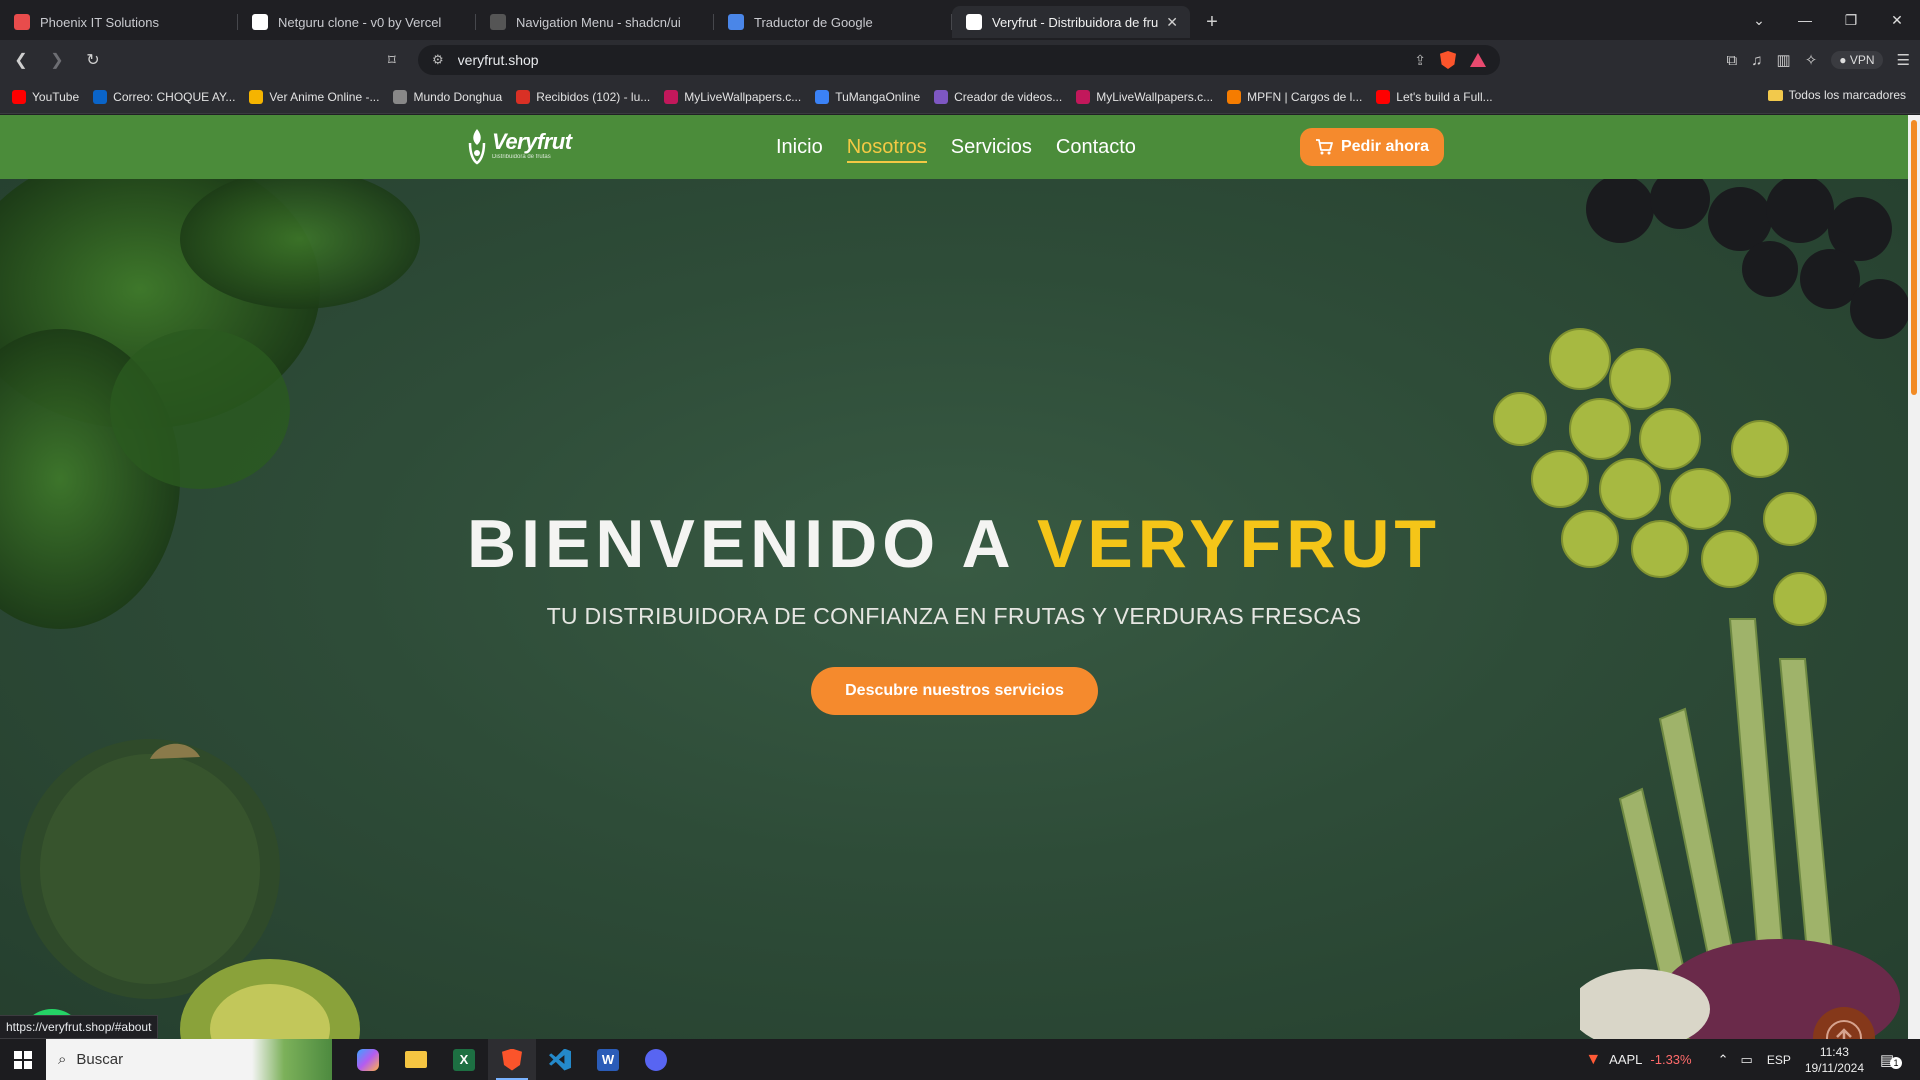 The width and height of the screenshot is (1920, 1080). I want to click on site-logo: Veryfrut Distribuidora de frutas, so click(519, 146).